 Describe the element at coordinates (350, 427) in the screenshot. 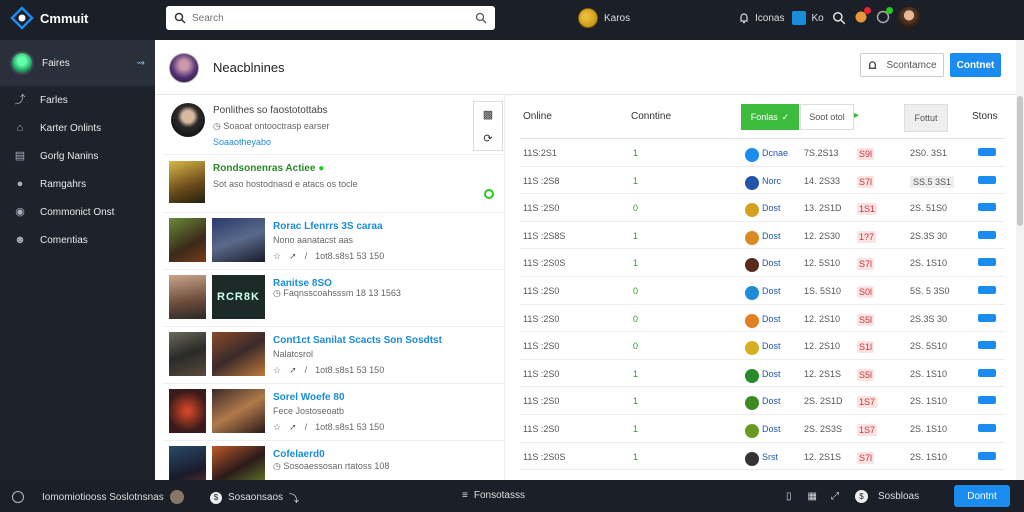

I see `media-stat-text: 1ot8.s8s1 53 150` at that location.